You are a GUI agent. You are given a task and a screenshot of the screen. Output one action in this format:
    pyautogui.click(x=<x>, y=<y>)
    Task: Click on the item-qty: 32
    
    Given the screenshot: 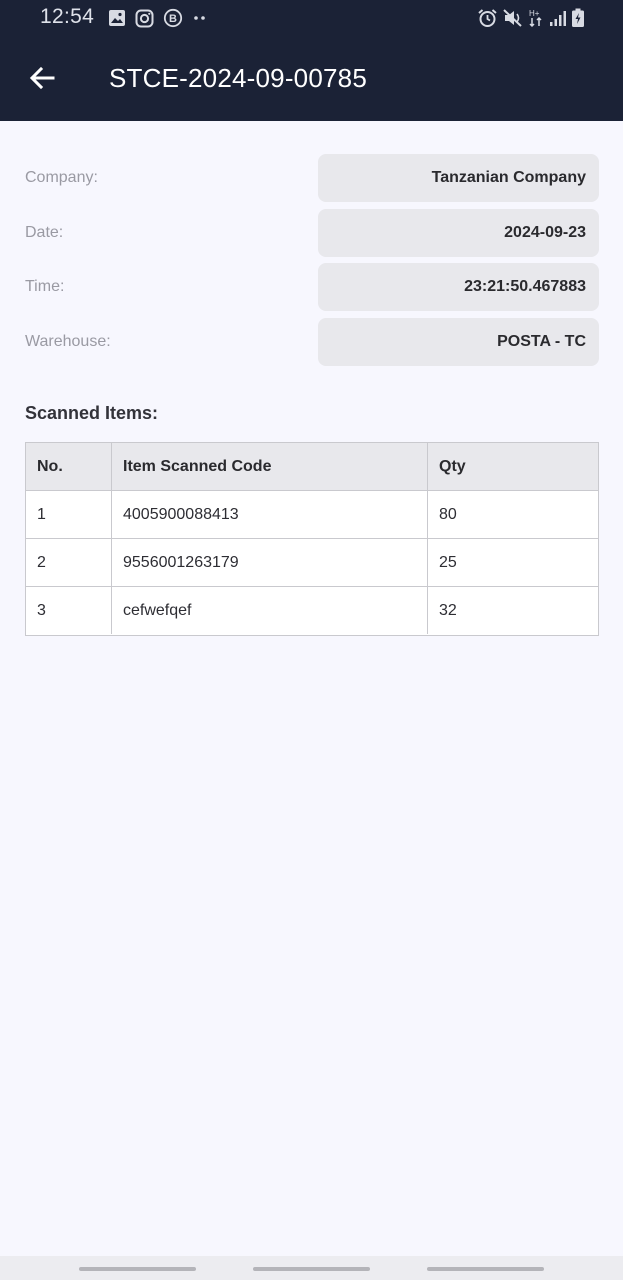 What is the action you would take?
    pyautogui.click(x=448, y=610)
    